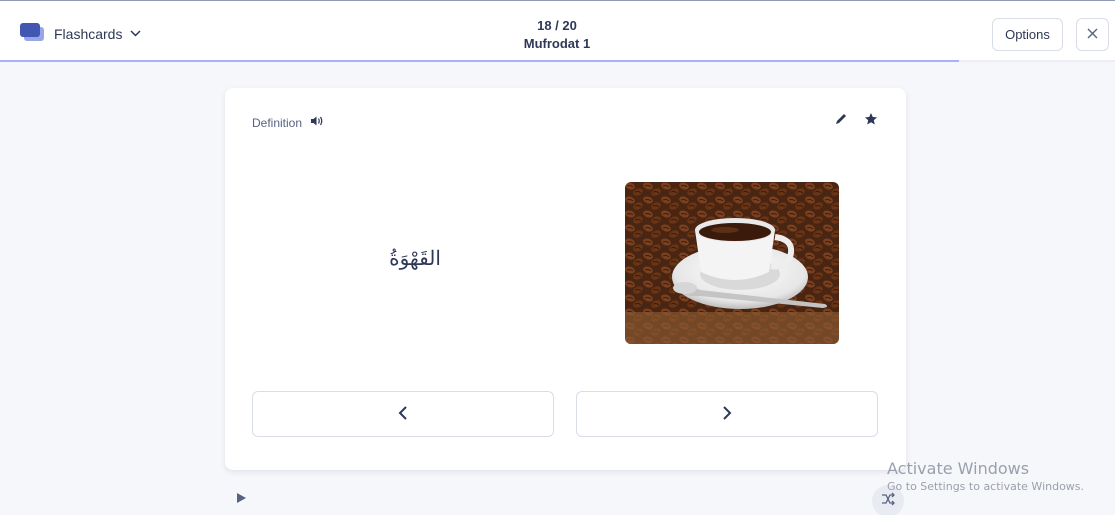 This screenshot has height=515, width=1115. What do you see at coordinates (135, 33) in the screenshot?
I see `chevron-down-icon` at bounding box center [135, 33].